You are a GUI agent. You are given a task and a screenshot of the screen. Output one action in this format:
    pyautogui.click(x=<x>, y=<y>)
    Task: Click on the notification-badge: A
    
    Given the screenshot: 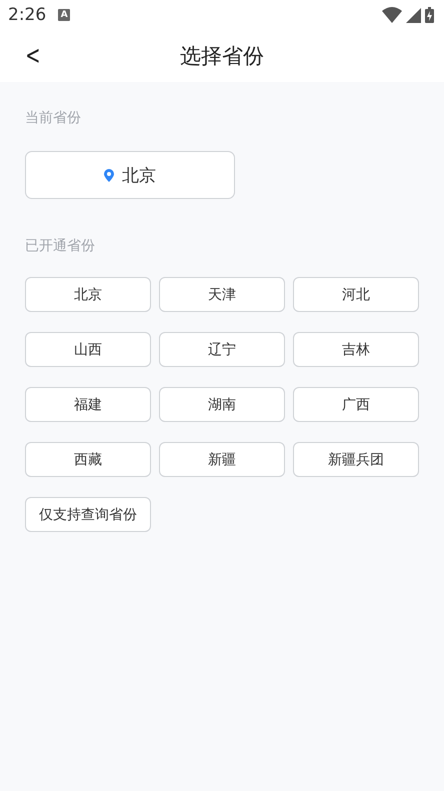 What is the action you would take?
    pyautogui.click(x=64, y=15)
    